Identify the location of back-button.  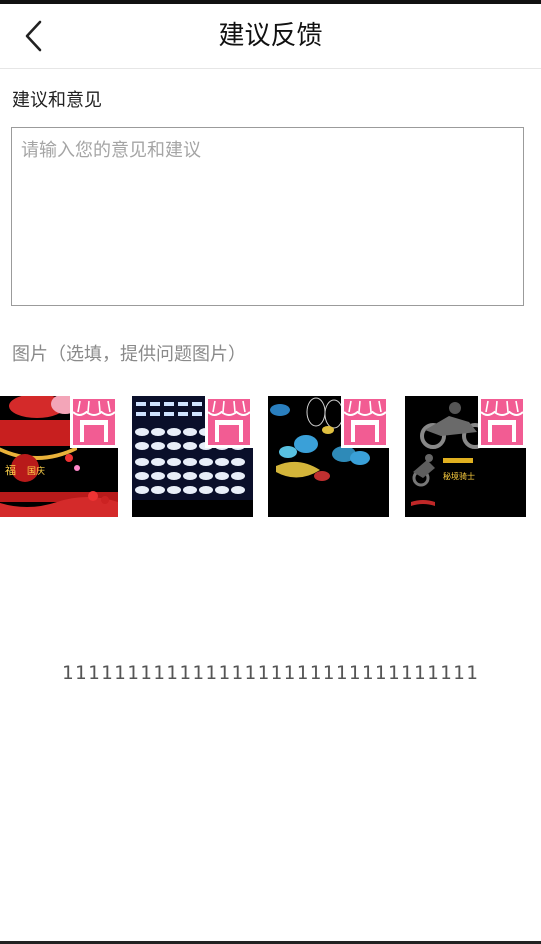
(34, 36).